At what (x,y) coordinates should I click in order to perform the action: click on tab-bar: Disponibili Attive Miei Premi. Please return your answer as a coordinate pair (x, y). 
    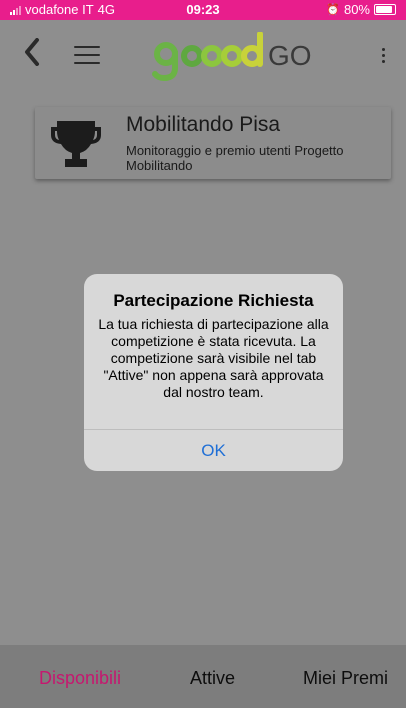
    Looking at the image, I should click on (203, 676).